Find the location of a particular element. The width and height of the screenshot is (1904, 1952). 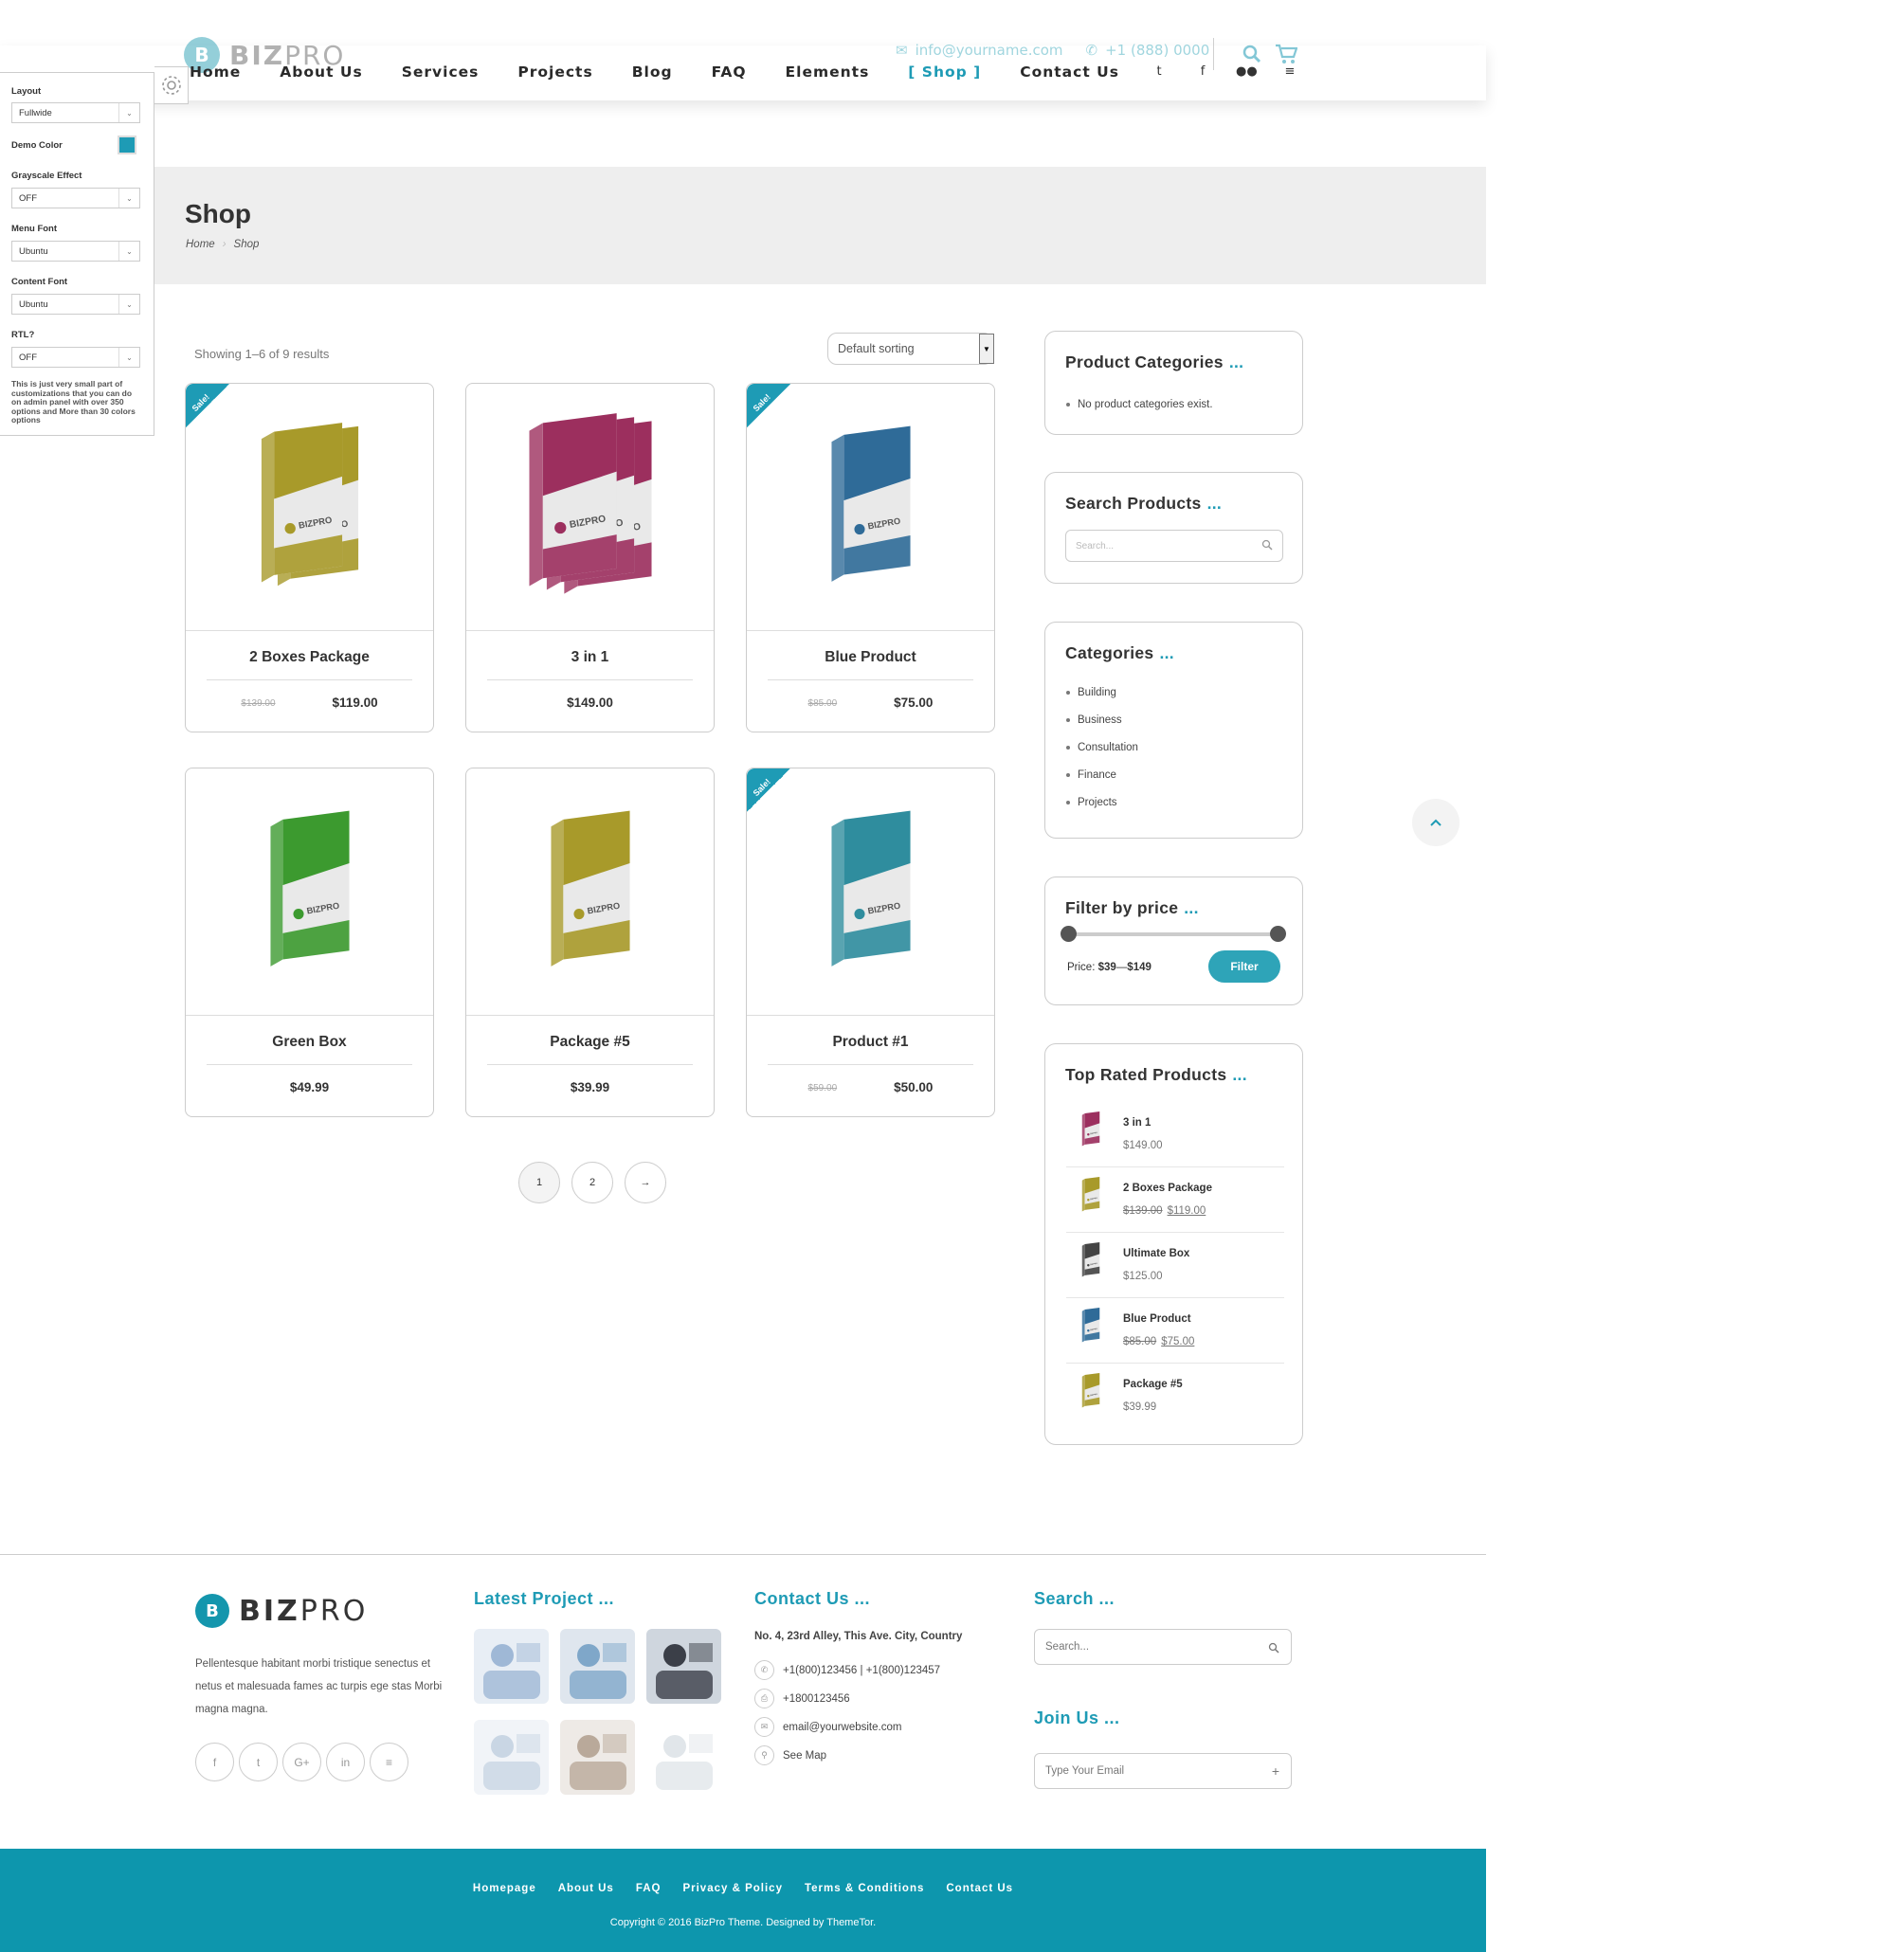

top-rated-name: Blue Product is located at coordinates (1157, 1319).